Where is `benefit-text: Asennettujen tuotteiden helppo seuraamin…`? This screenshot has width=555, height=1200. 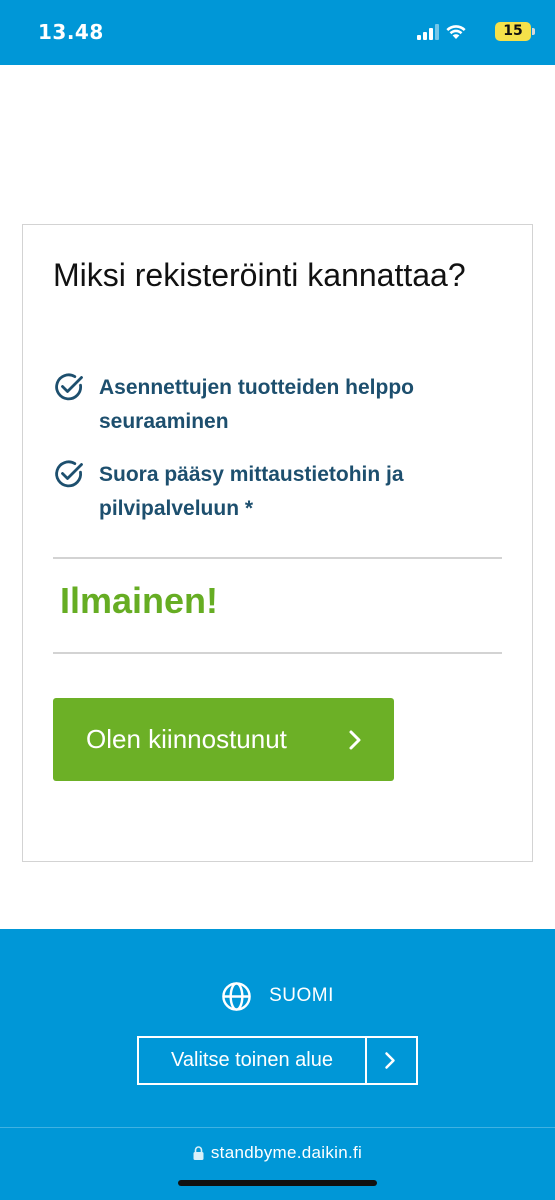
benefit-text: Asennettujen tuotteiden helppo seuraamin… is located at coordinates (256, 404).